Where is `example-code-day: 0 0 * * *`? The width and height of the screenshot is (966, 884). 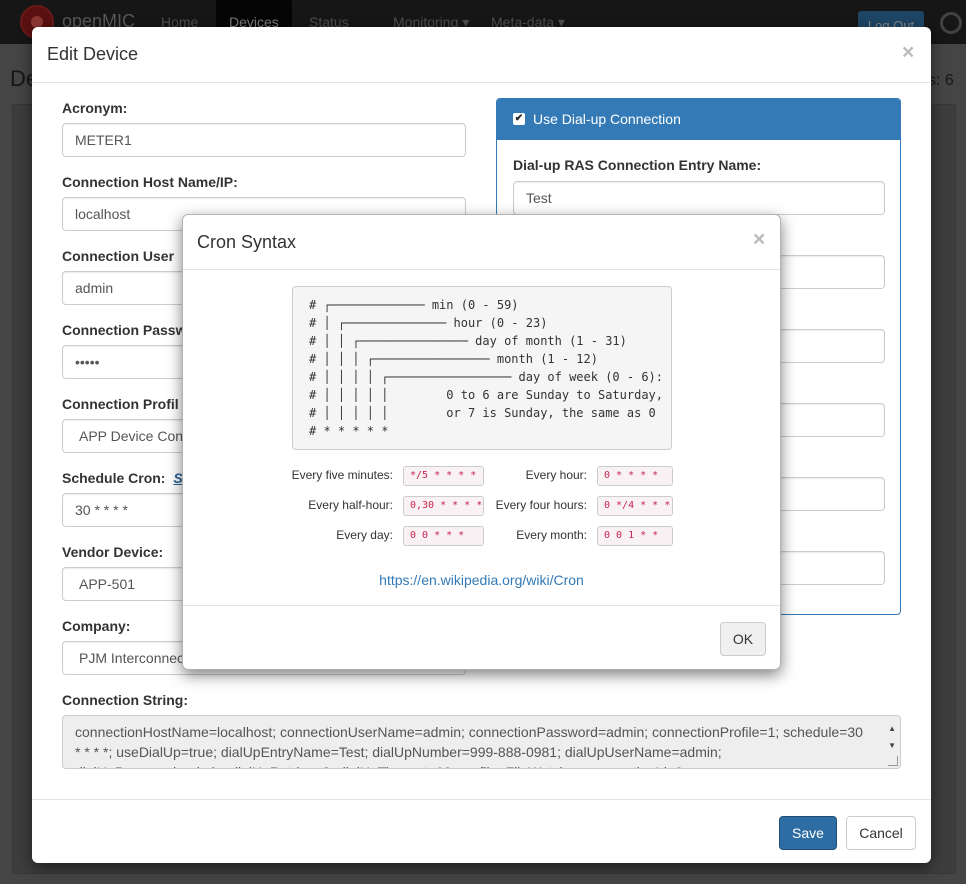 example-code-day: 0 0 * * * is located at coordinates (443, 536).